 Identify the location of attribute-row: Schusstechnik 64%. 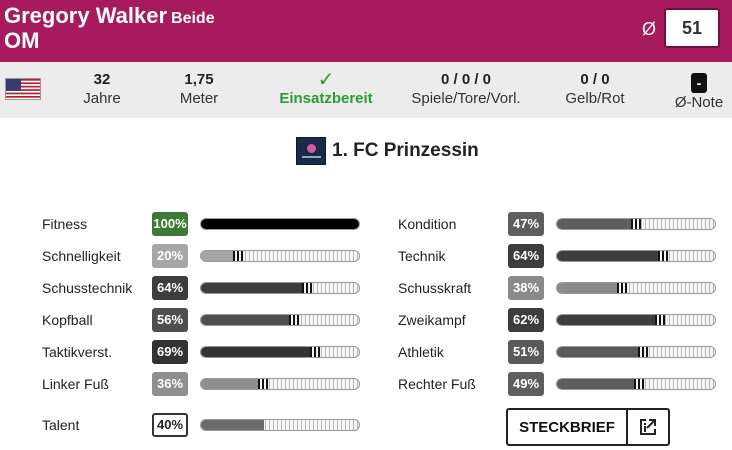
(202, 288).